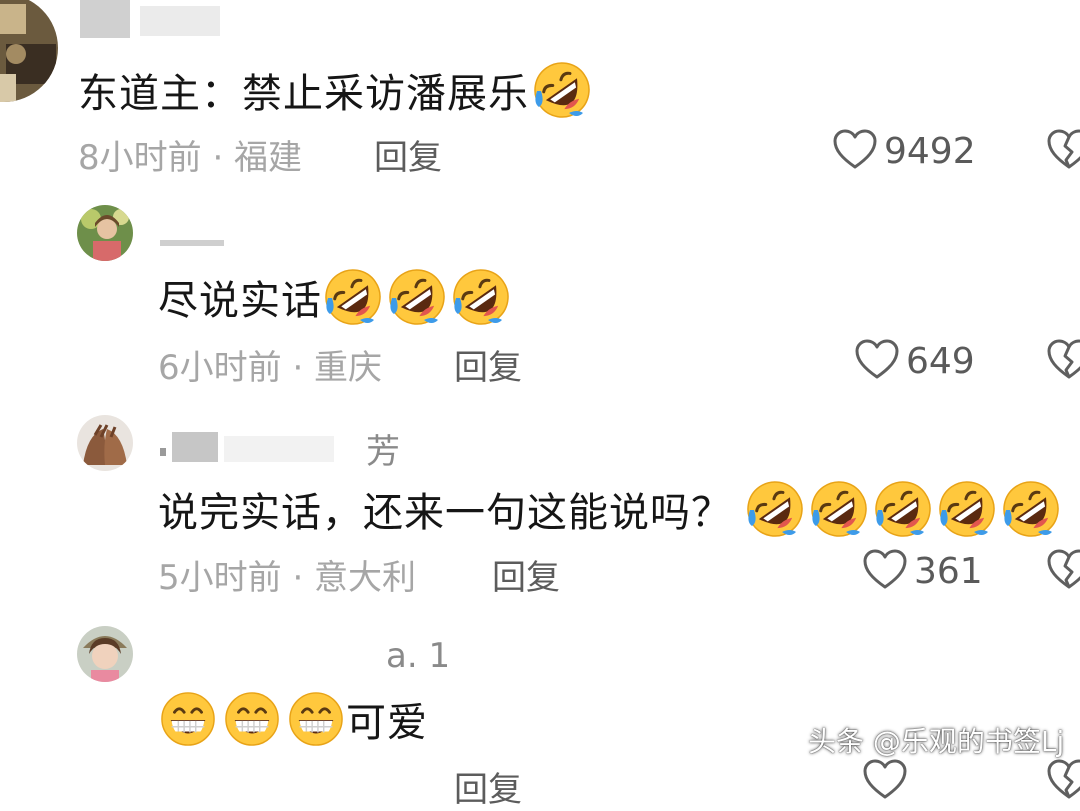 This screenshot has width=1080, height=811. Describe the element at coordinates (418, 656) in the screenshot. I see `username: a. 1` at that location.